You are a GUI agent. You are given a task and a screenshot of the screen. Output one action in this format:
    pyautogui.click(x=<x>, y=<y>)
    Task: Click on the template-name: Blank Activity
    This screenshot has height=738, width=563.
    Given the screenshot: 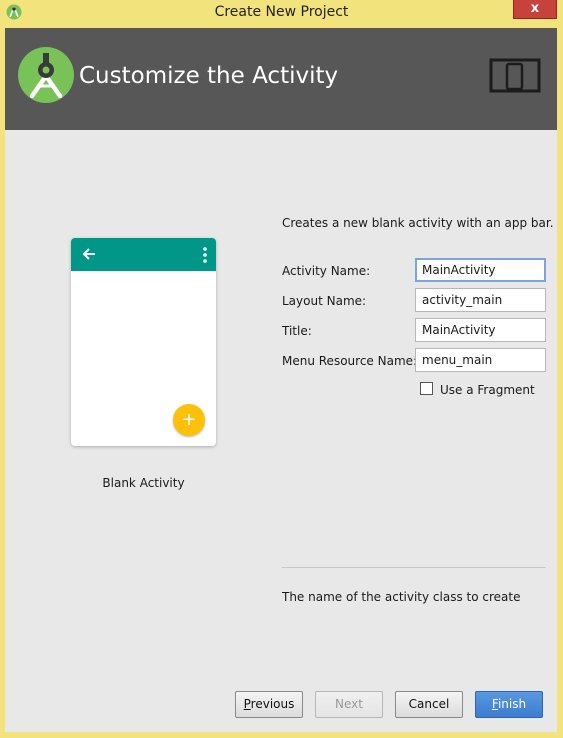 What is the action you would take?
    pyautogui.click(x=143, y=483)
    